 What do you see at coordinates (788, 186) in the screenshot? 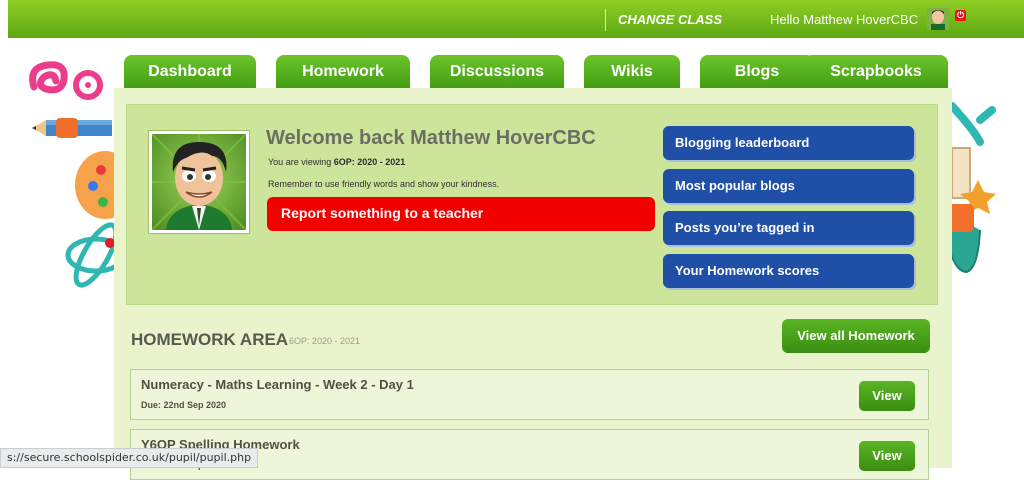
I see `most-popular-blogs-button: Most popular blogs` at bounding box center [788, 186].